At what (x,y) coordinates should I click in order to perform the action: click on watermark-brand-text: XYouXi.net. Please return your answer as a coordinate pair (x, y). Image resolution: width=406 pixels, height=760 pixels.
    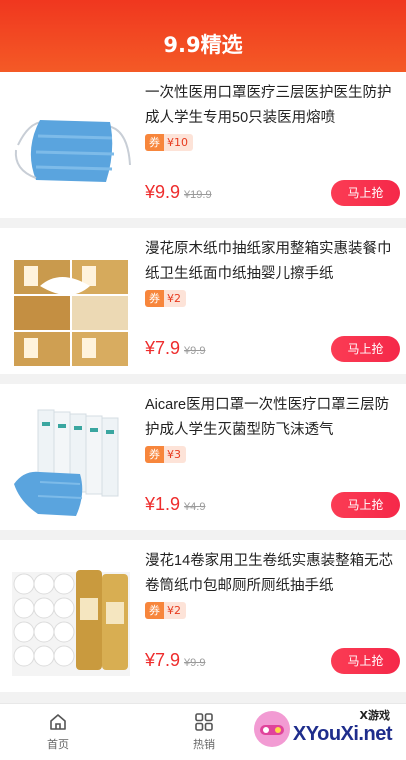
    Looking at the image, I should click on (342, 734).